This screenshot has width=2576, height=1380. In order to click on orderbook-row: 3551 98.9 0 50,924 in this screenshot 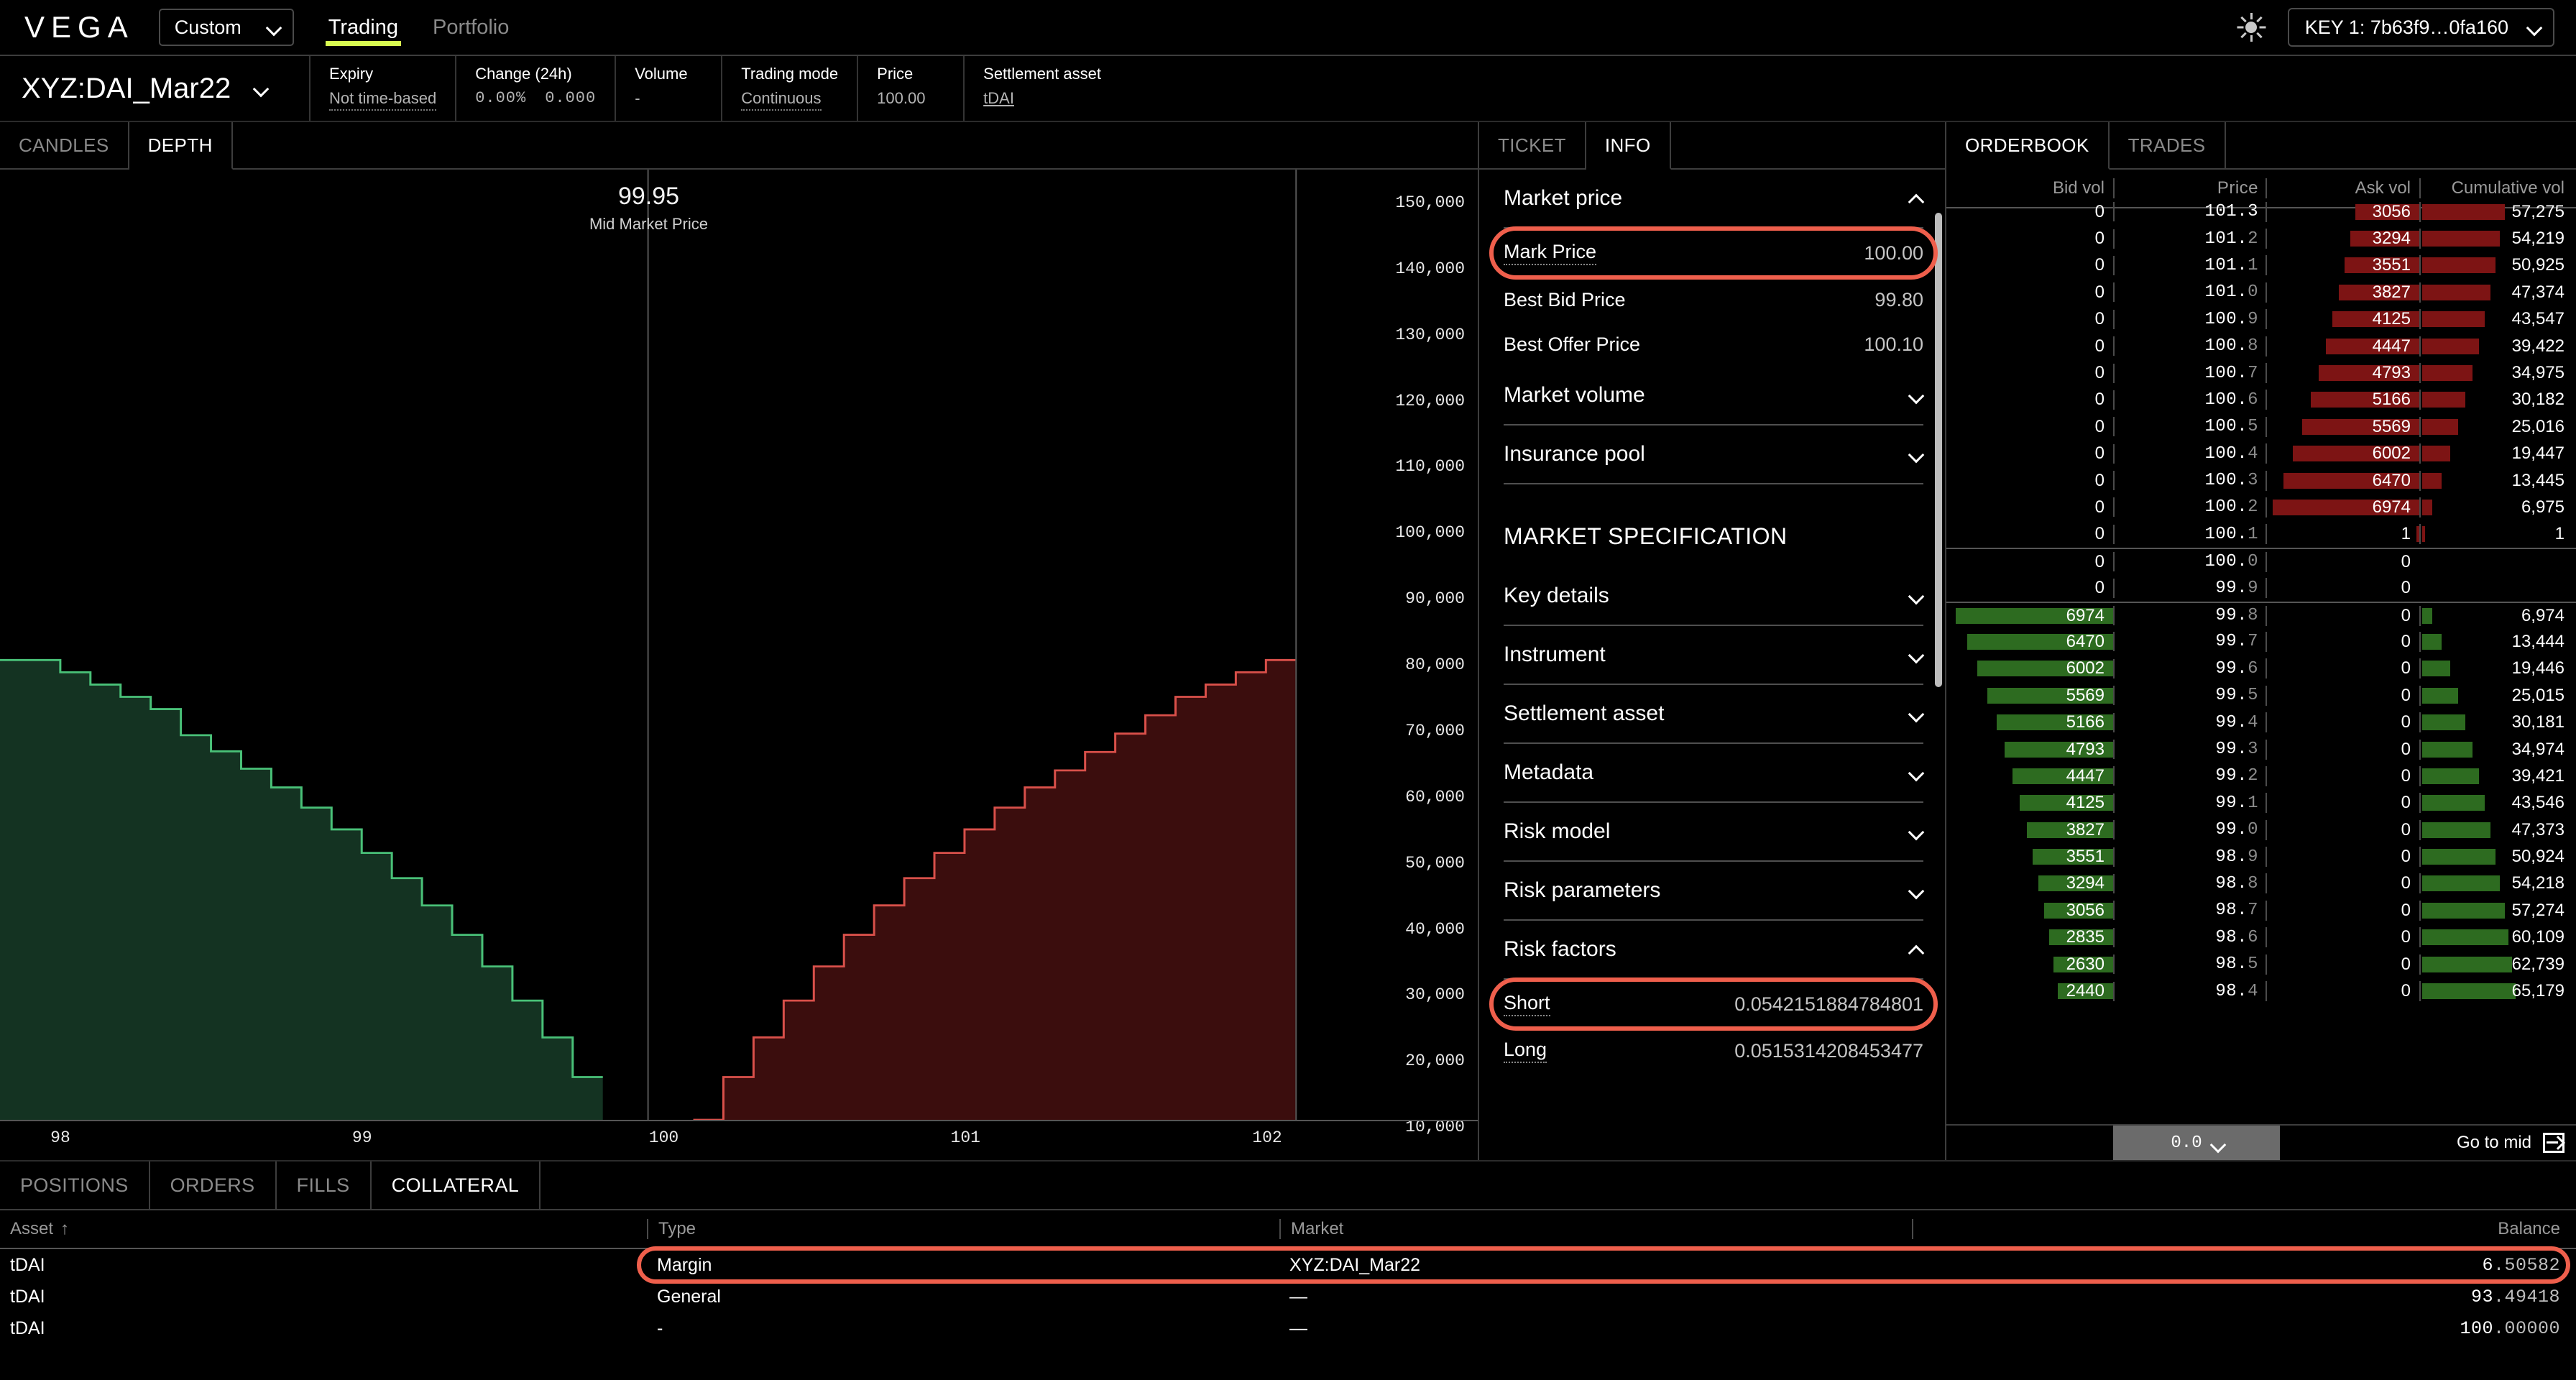, I will do `click(2261, 856)`.